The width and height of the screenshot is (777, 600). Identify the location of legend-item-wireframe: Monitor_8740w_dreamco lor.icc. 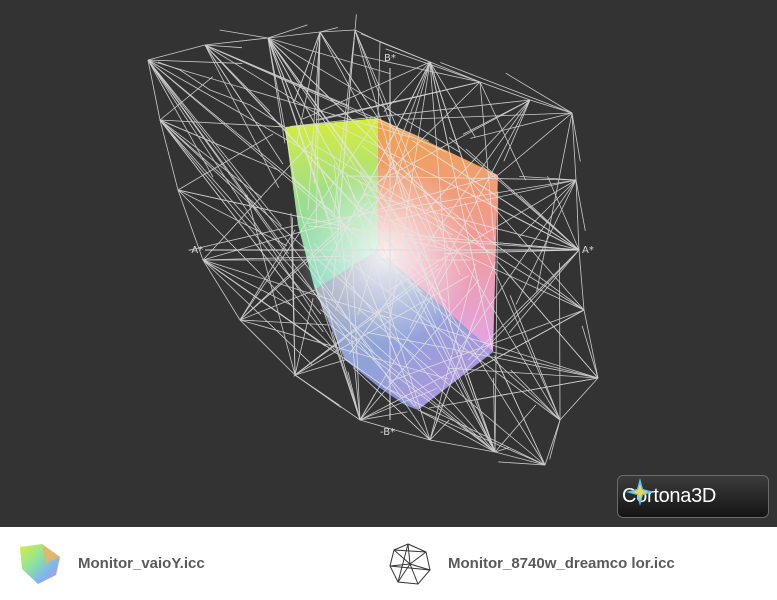
(531, 563).